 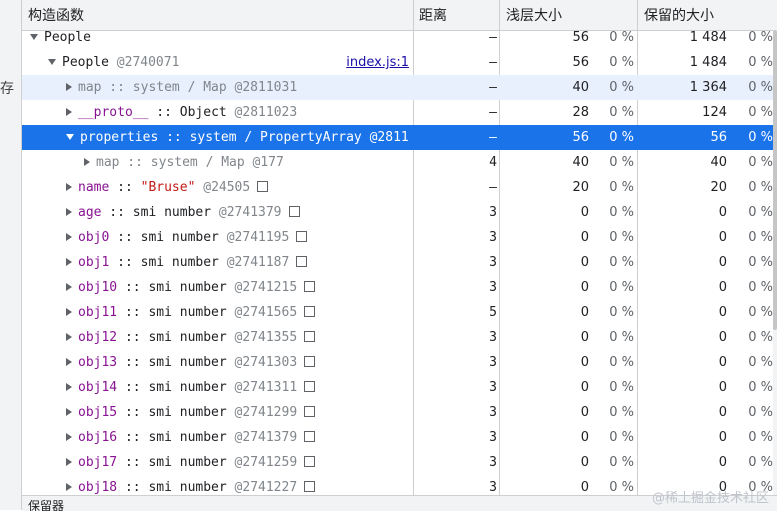 I want to click on heap-tree-row: obj16 :: smi number @2741379 3 0 0 % 0 0 %, so click(x=399, y=437).